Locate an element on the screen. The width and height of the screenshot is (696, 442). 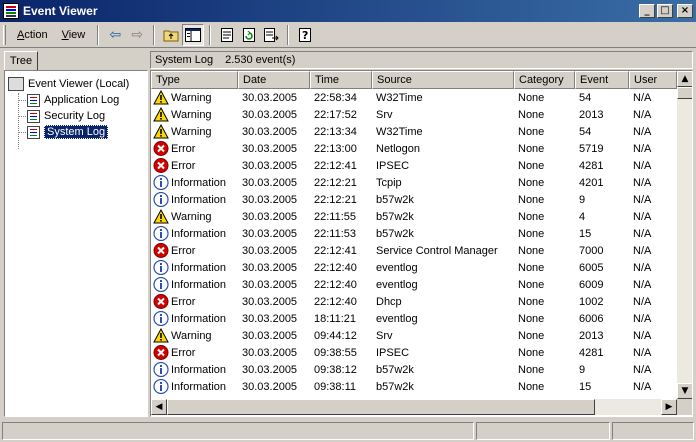
cell-event: 4281 is located at coordinates (591, 165).